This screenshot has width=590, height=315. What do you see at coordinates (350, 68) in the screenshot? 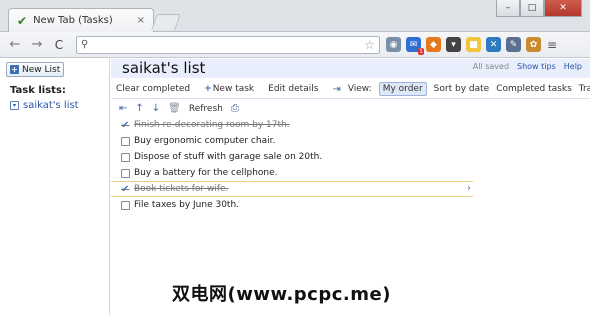
I see `list-header: saikat's list All saved Show tips Help` at bounding box center [350, 68].